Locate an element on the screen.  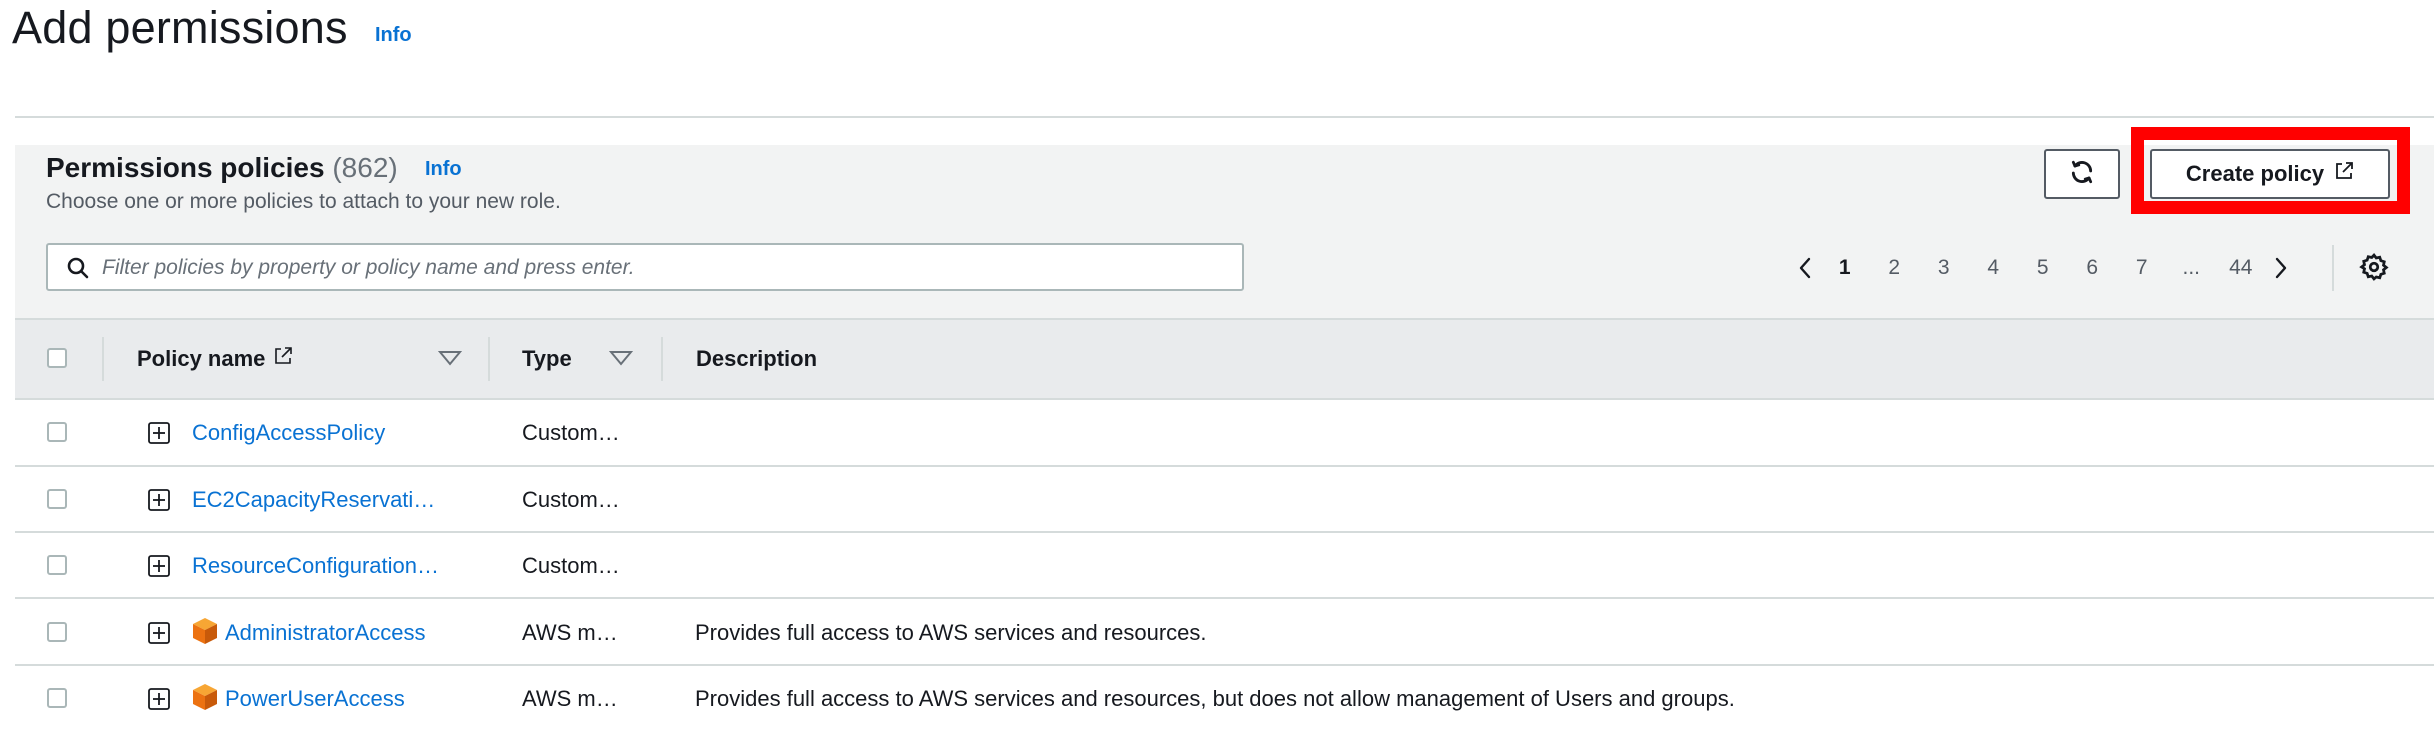
column-header-type: Type is located at coordinates (547, 359).